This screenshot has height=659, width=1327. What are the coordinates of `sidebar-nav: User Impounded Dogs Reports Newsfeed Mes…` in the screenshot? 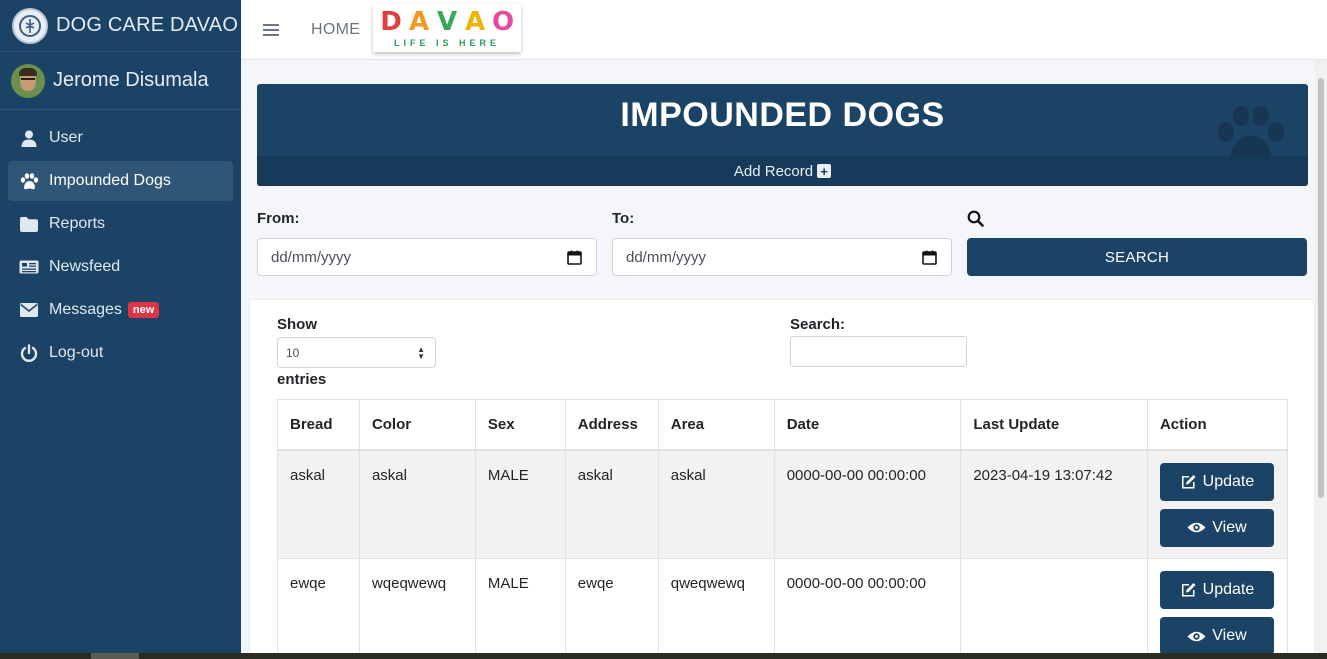 It's located at (120, 241).